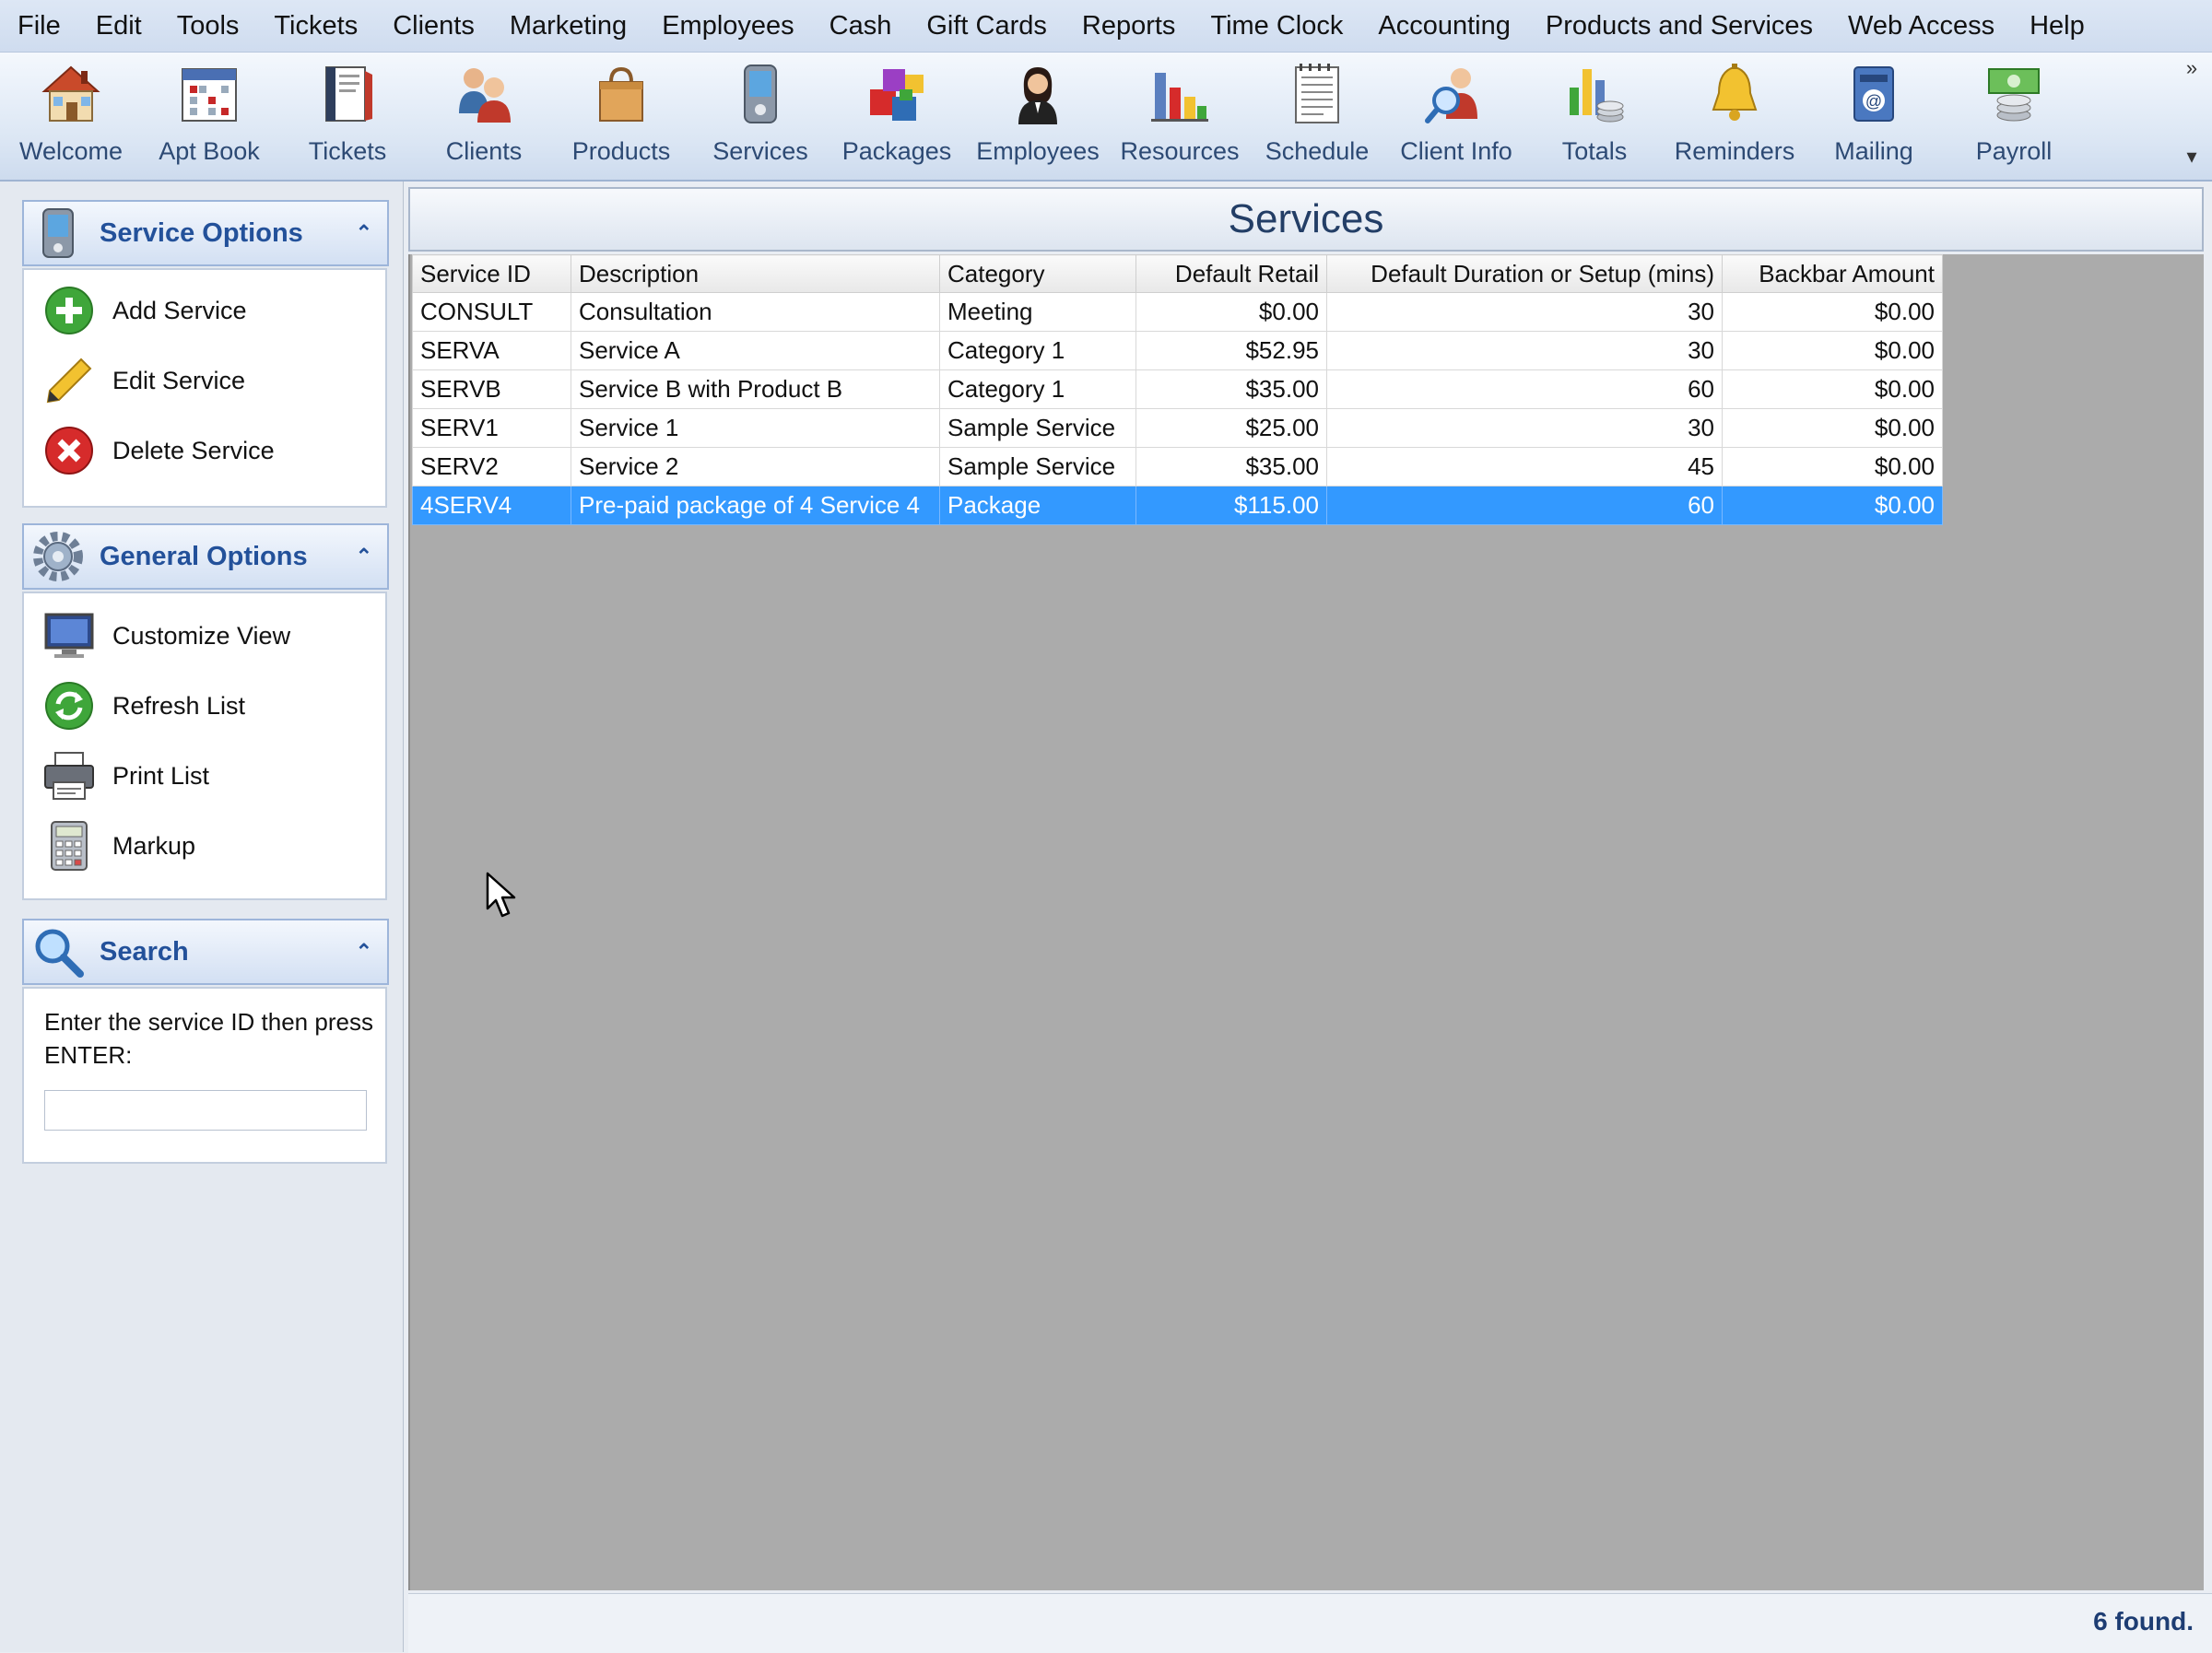 The image size is (2212, 1653). What do you see at coordinates (58, 233) in the screenshot?
I see `pda-icon` at bounding box center [58, 233].